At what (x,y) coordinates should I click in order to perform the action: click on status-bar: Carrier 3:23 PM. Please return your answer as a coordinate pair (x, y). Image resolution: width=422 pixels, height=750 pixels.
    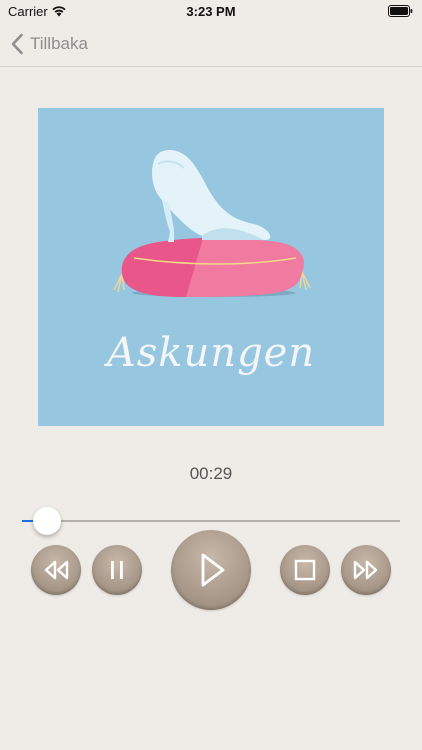
    Looking at the image, I should click on (211, 11).